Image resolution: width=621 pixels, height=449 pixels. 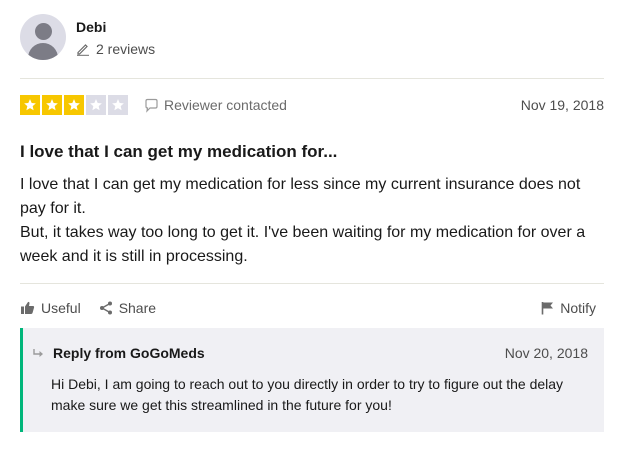 What do you see at coordinates (83, 49) in the screenshot?
I see `pencil-icon` at bounding box center [83, 49].